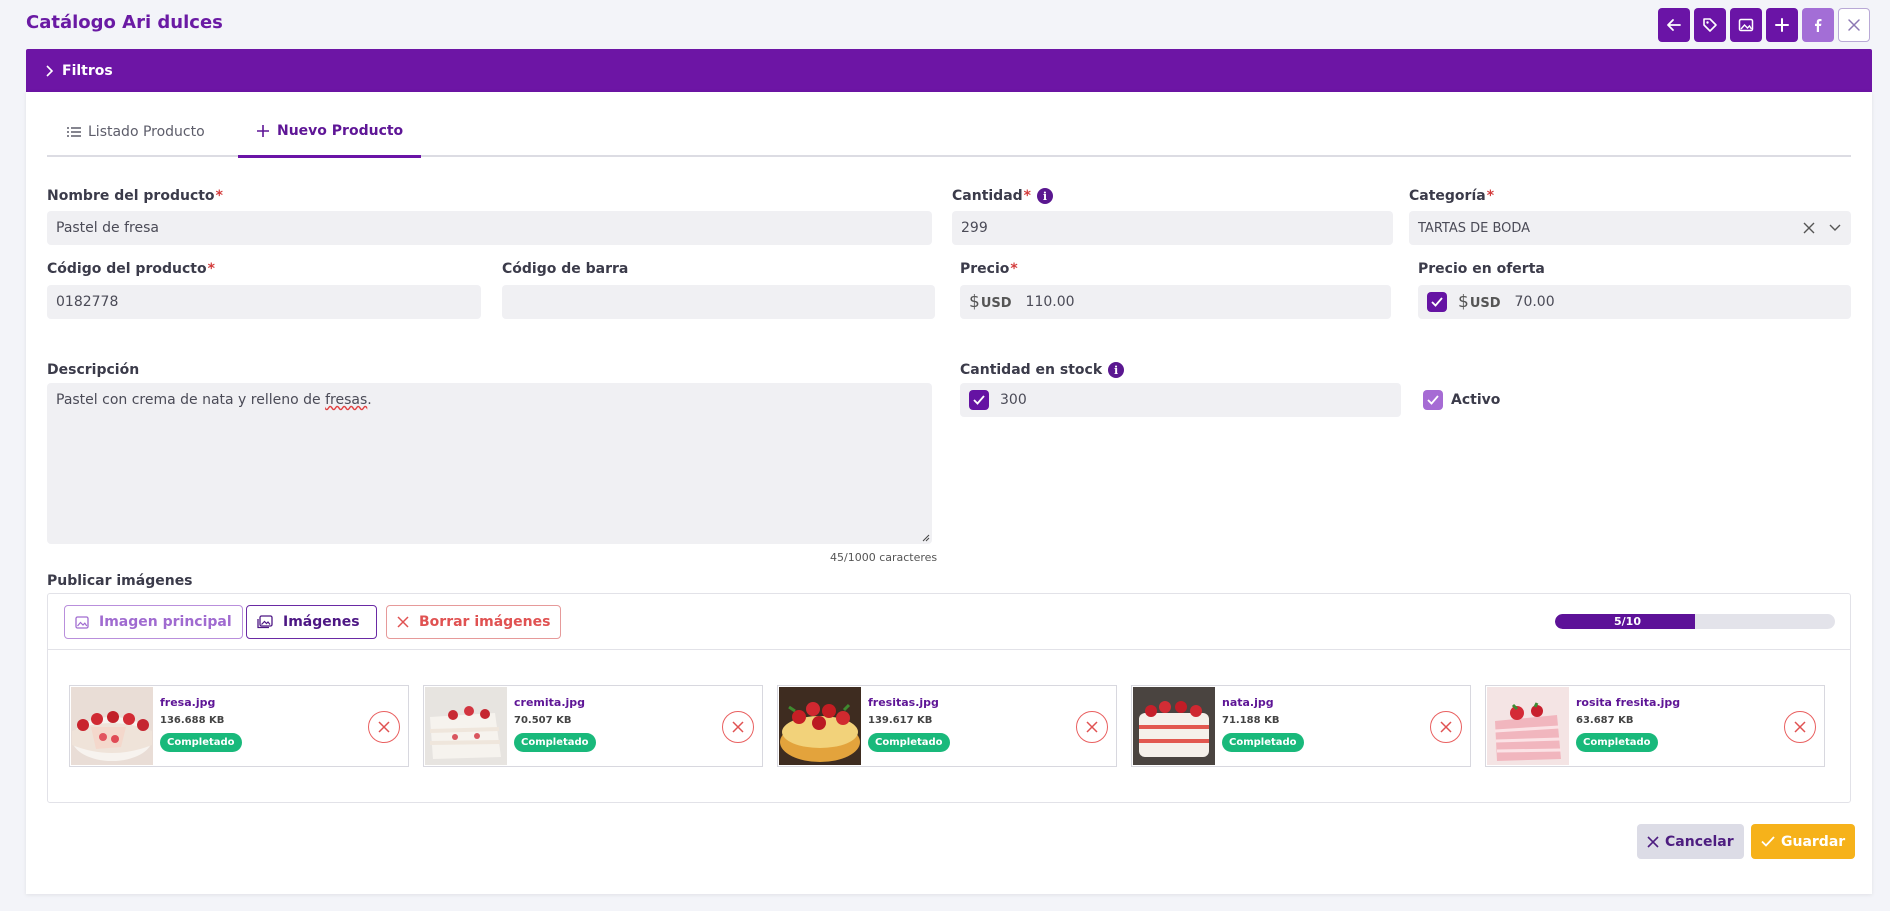 Image resolution: width=1890 pixels, height=911 pixels. I want to click on stock-checkbox, so click(979, 400).